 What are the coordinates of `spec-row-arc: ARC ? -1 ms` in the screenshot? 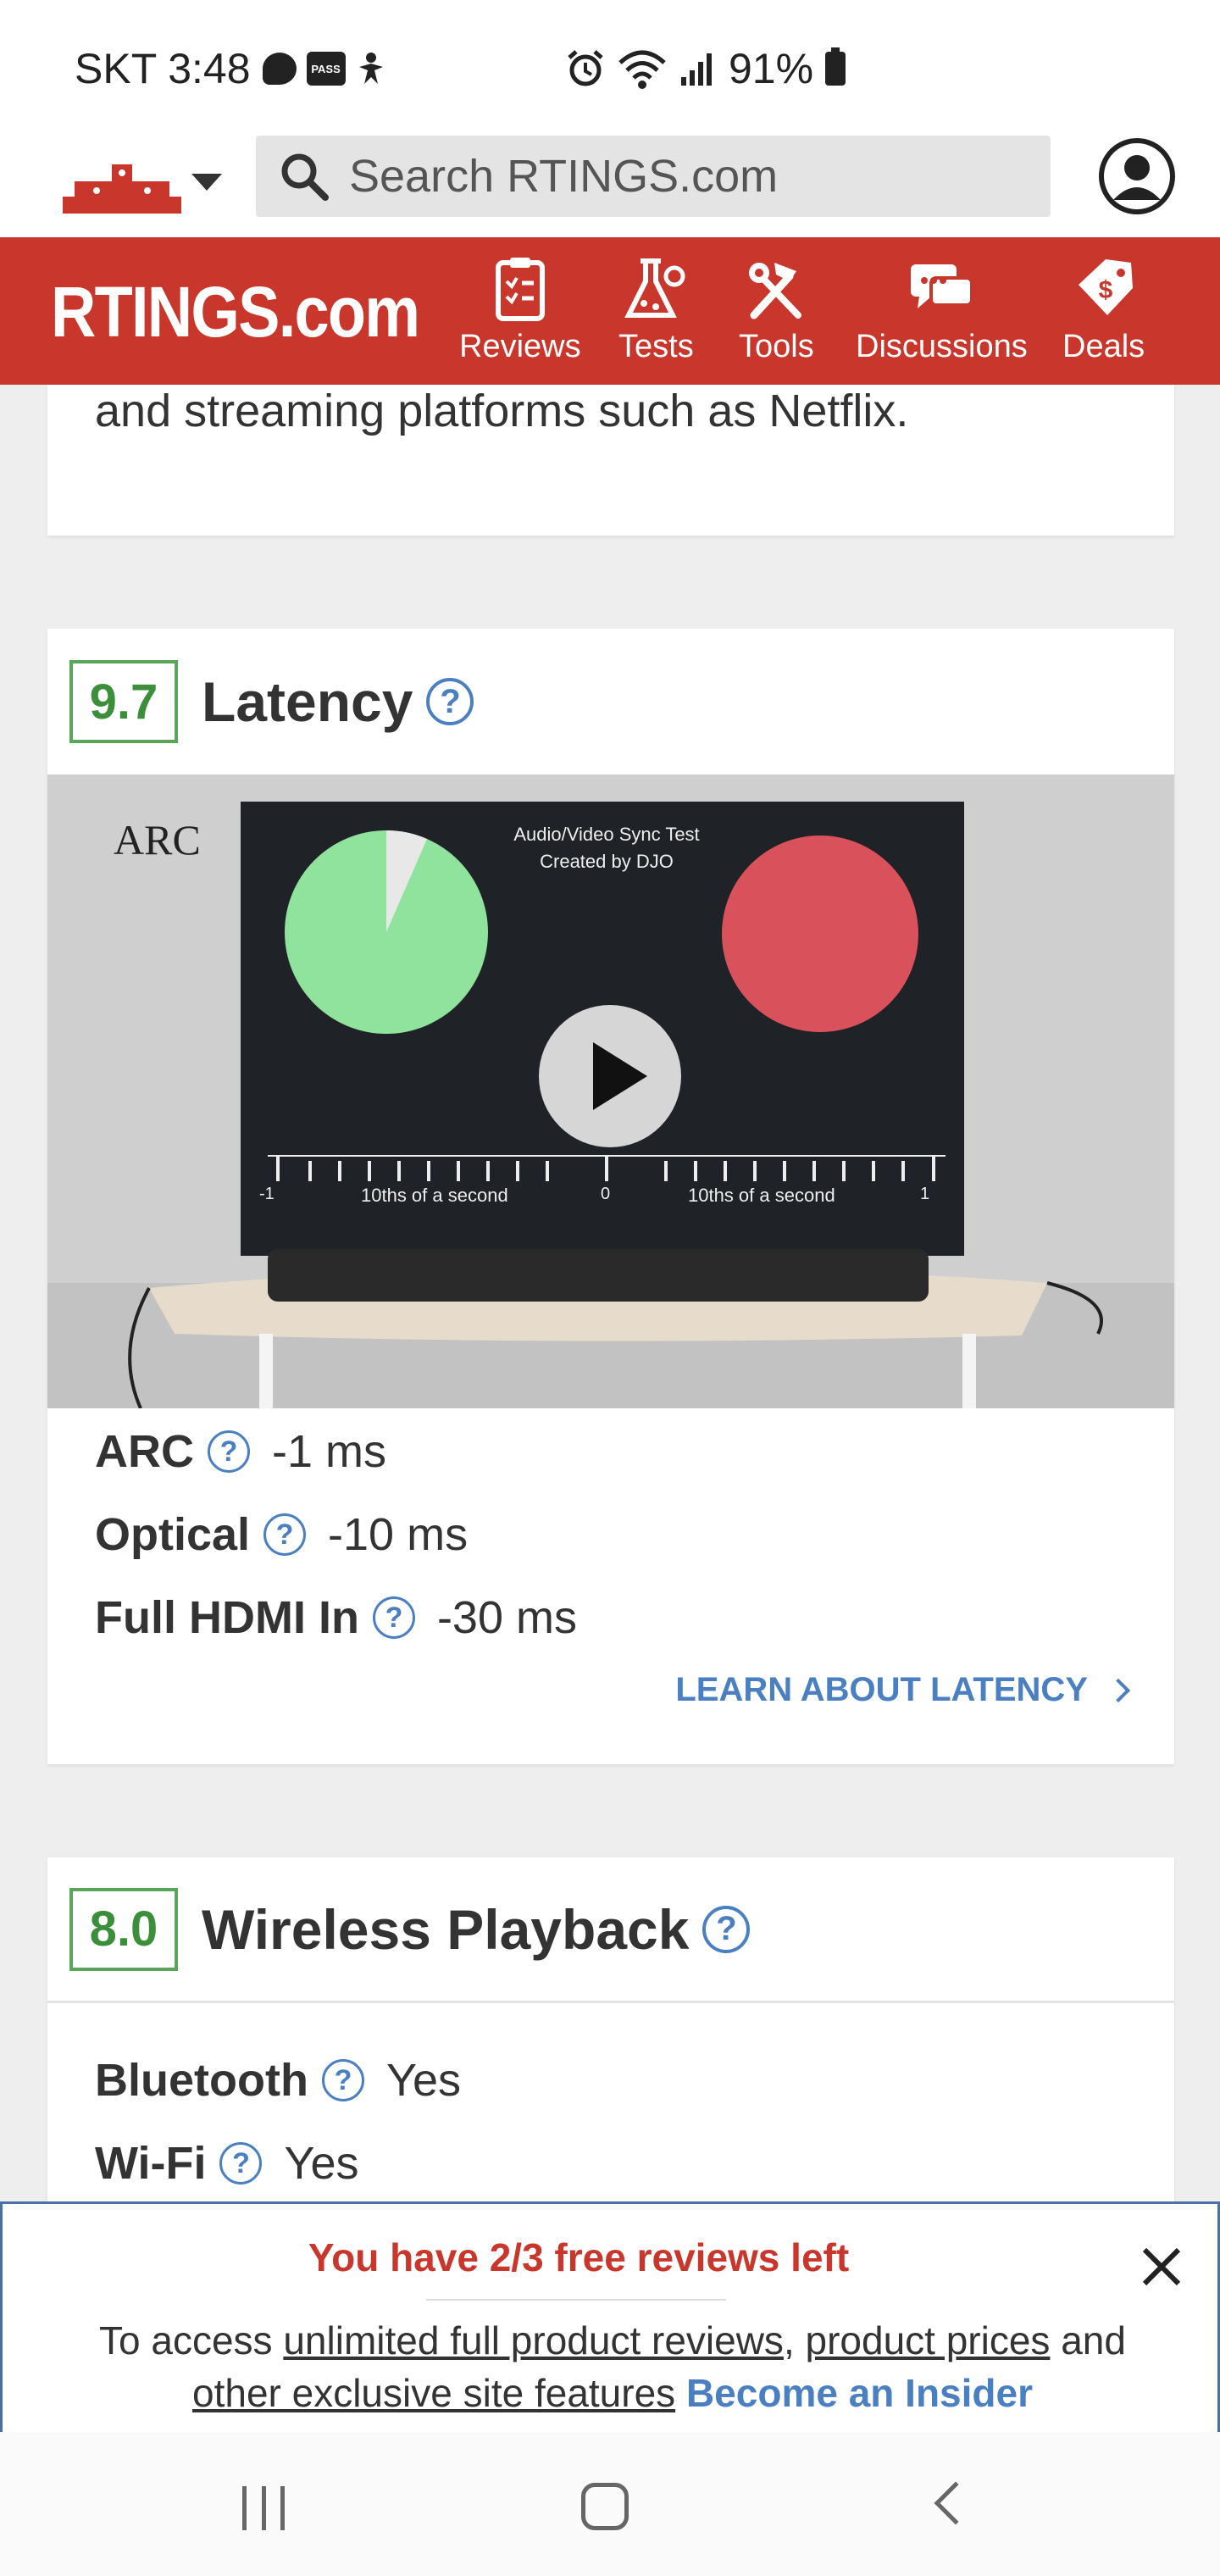 It's located at (240, 1451).